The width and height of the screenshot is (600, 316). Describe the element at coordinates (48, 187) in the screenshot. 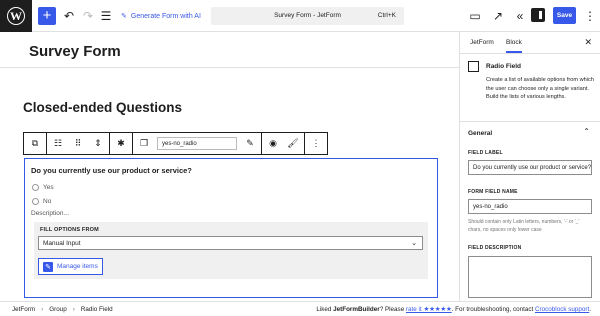

I see `radio-option-label: Yes` at that location.